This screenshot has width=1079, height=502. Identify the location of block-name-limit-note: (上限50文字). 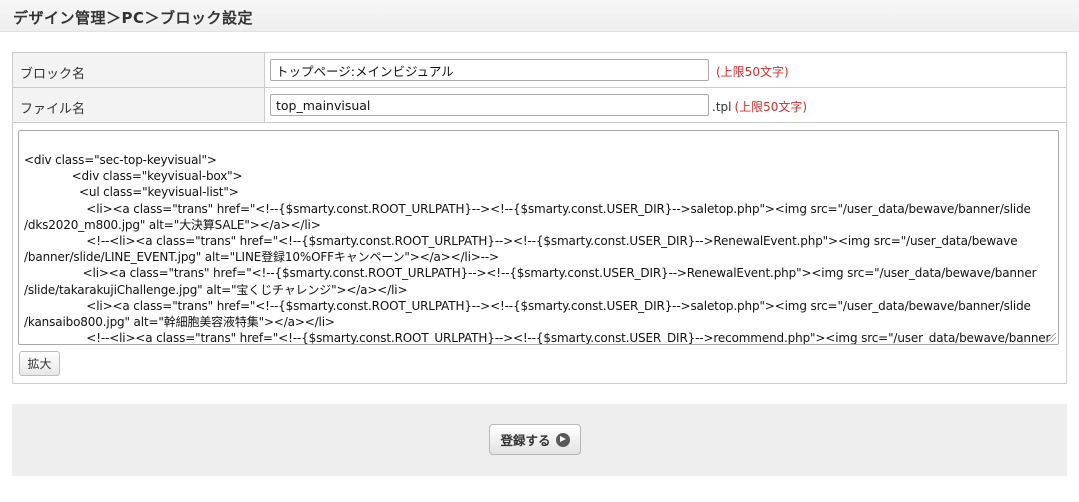
(752, 72).